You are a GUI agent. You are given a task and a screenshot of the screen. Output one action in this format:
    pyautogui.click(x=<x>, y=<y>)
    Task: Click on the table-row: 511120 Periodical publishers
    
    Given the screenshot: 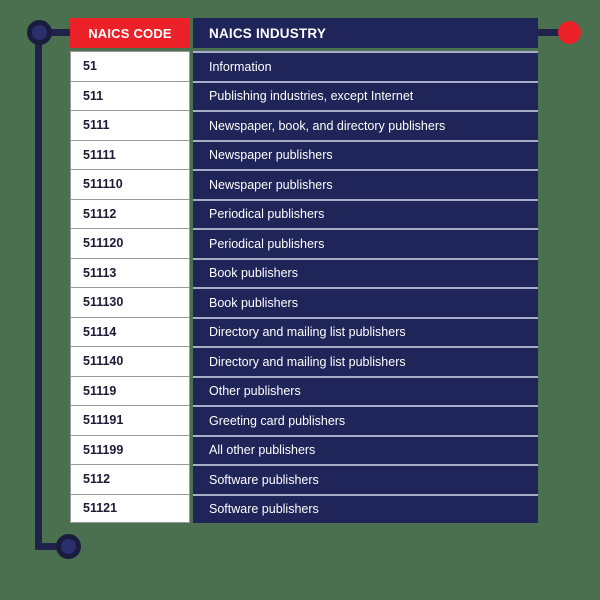 What is the action you would take?
    pyautogui.click(x=304, y=243)
    